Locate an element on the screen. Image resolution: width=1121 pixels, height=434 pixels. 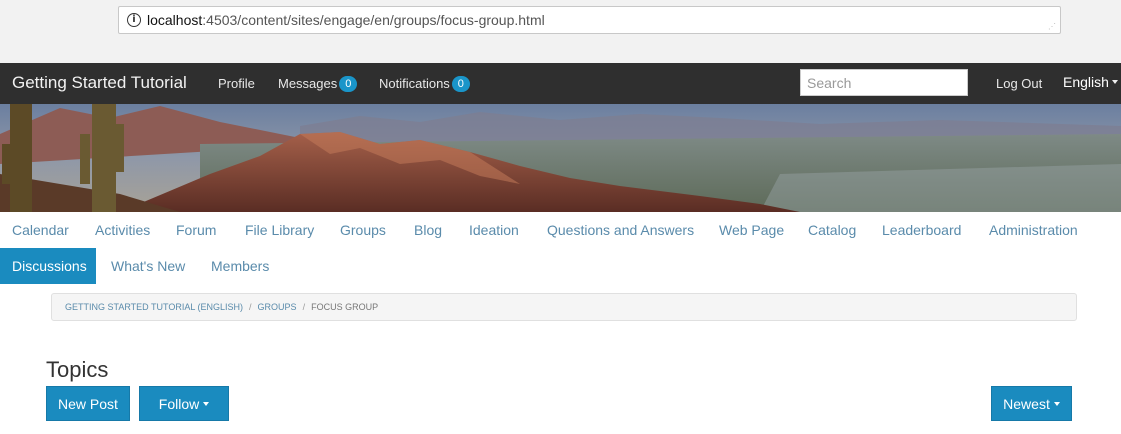
subnav-groups: Groups is located at coordinates (363, 230).